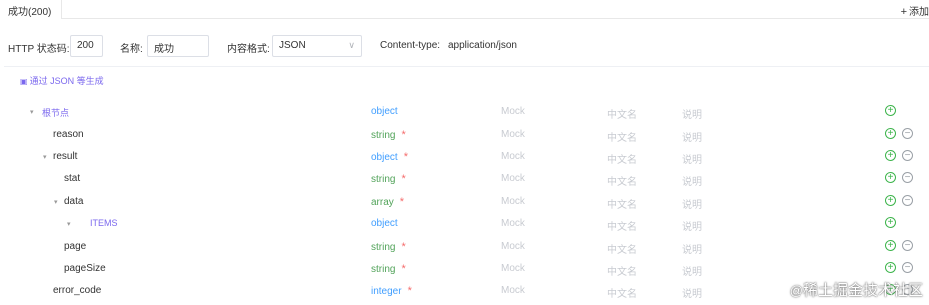 The height and width of the screenshot is (305, 929). Describe the element at coordinates (903, 12) in the screenshot. I see `plus-icon: +` at that location.